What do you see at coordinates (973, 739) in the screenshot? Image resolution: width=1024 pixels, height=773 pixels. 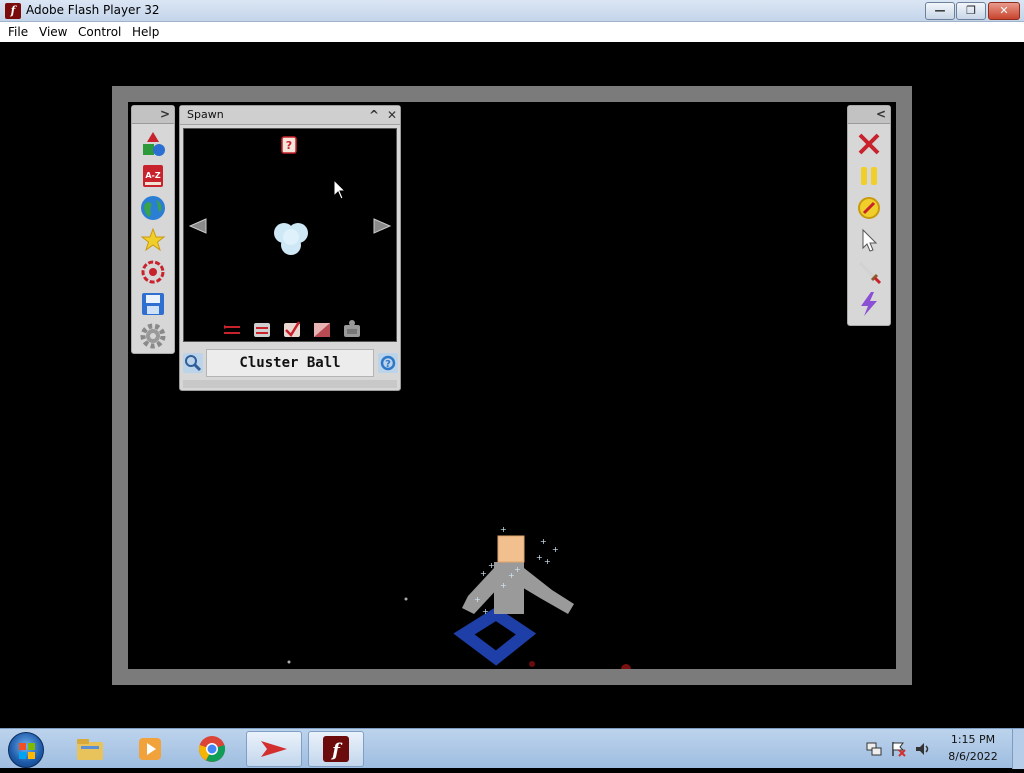 I see `clock-time: 1:15 PM` at bounding box center [973, 739].